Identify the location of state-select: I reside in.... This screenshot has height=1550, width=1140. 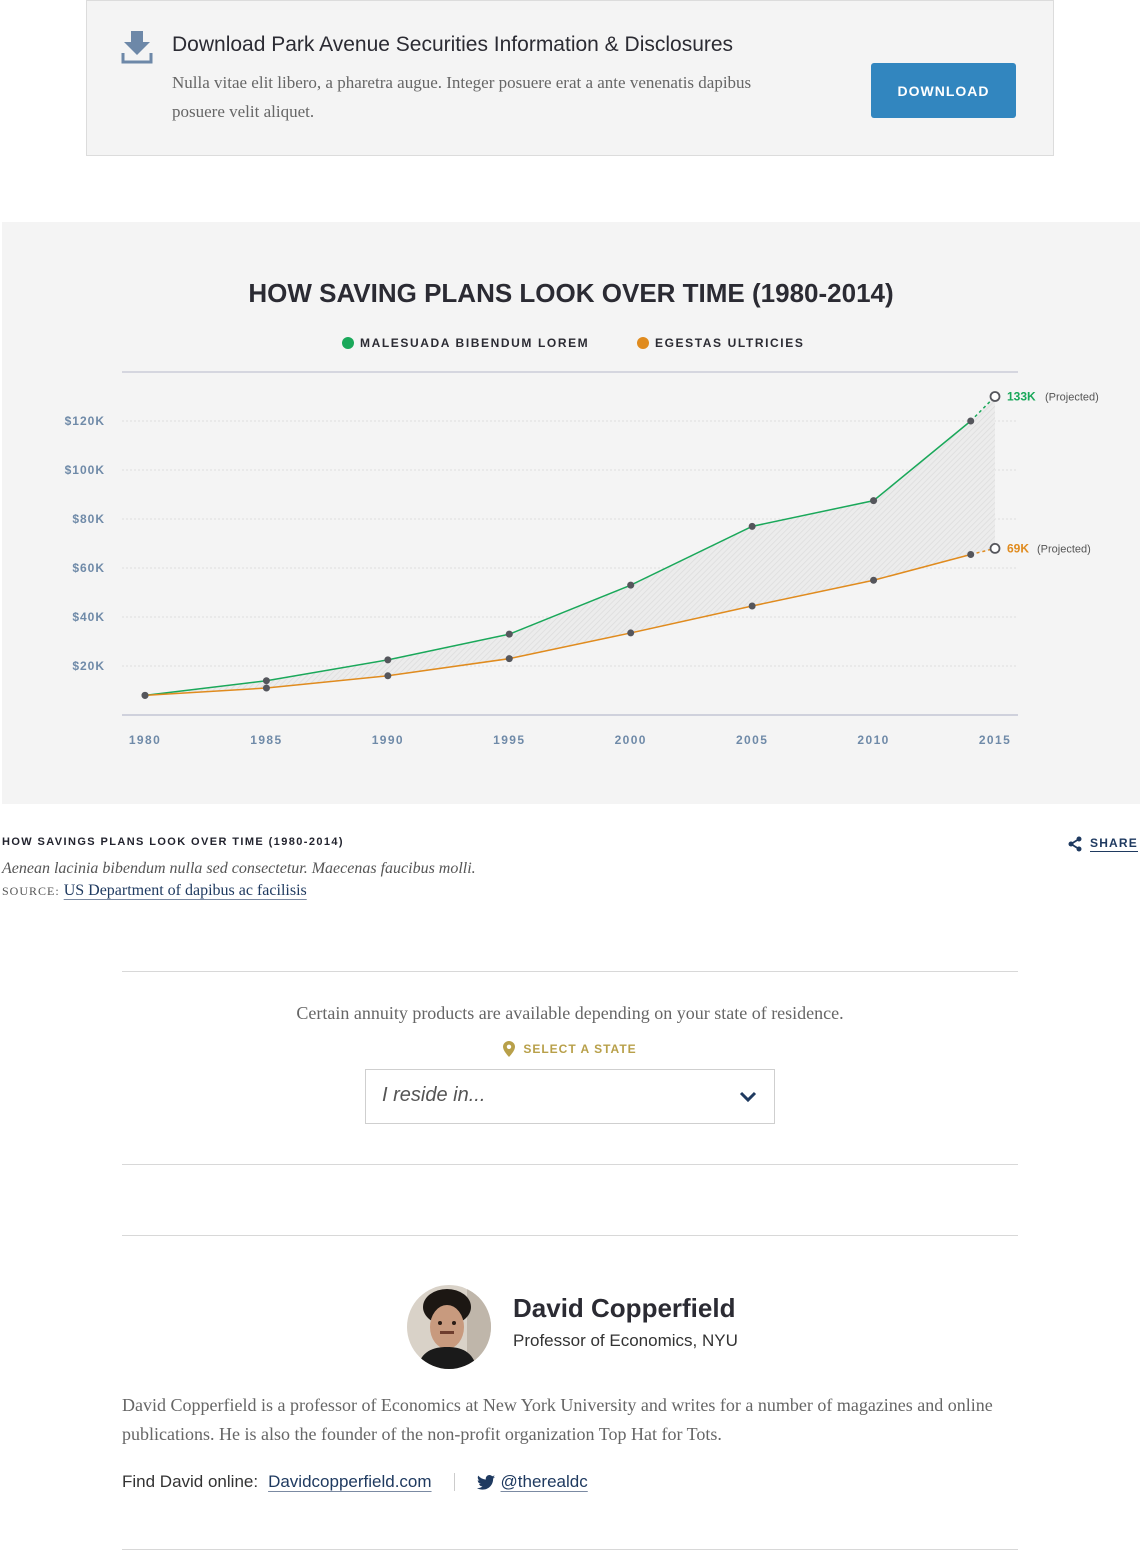
(570, 1096).